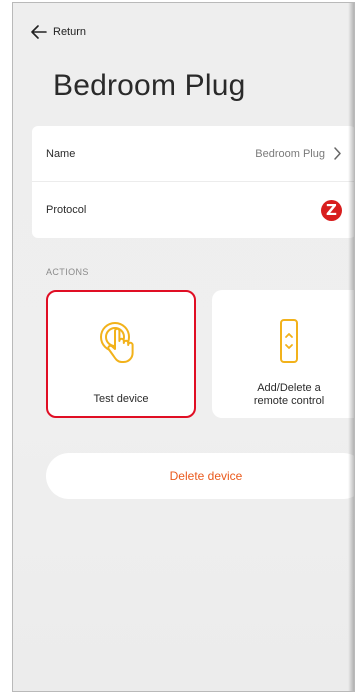 The width and height of the screenshot is (361, 694). Describe the element at coordinates (70, 32) in the screenshot. I see `return-label: Return` at that location.